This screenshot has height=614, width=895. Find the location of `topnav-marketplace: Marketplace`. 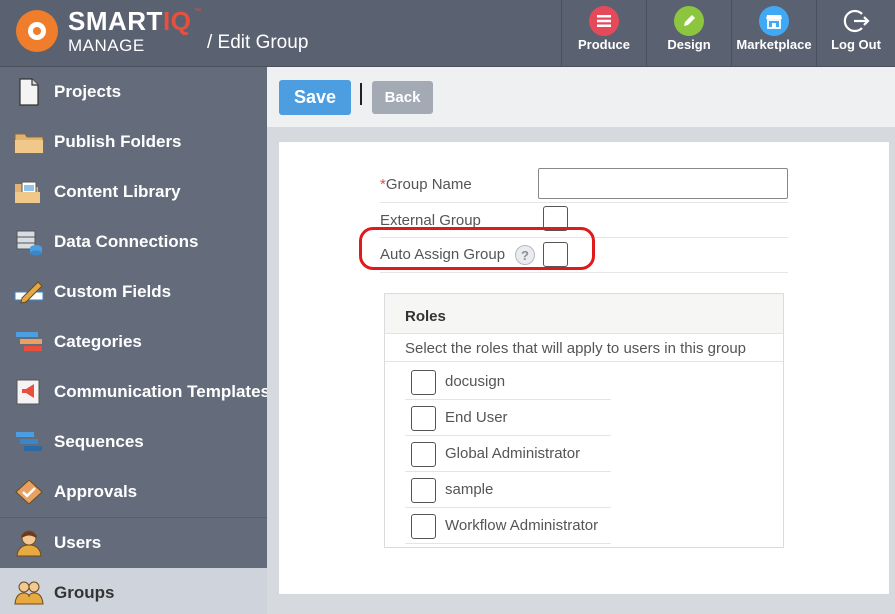

topnav-marketplace: Marketplace is located at coordinates (773, 33).